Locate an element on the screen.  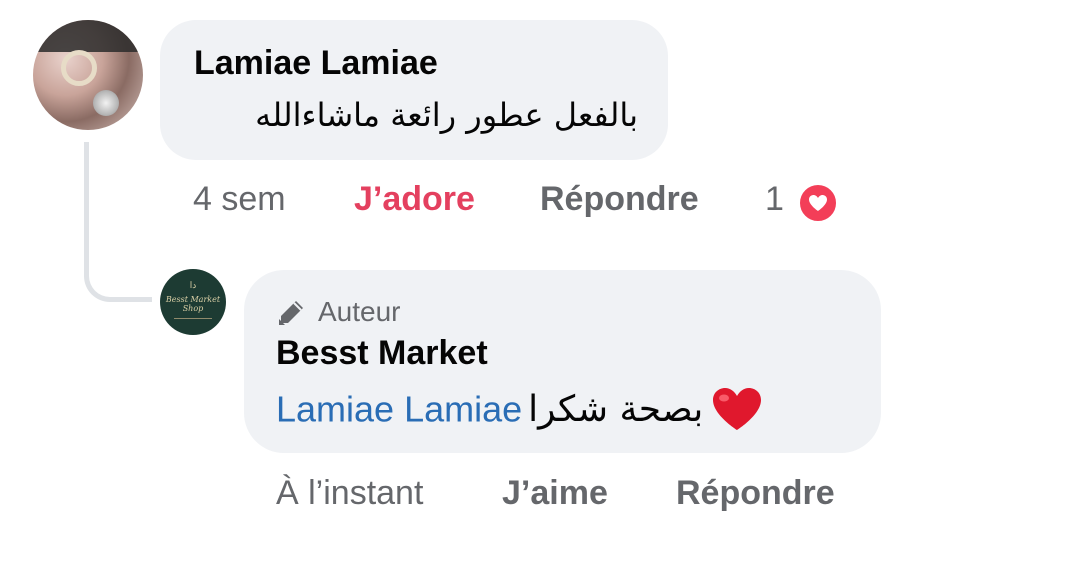
author-badge-label: Auteur is located at coordinates (359, 311).